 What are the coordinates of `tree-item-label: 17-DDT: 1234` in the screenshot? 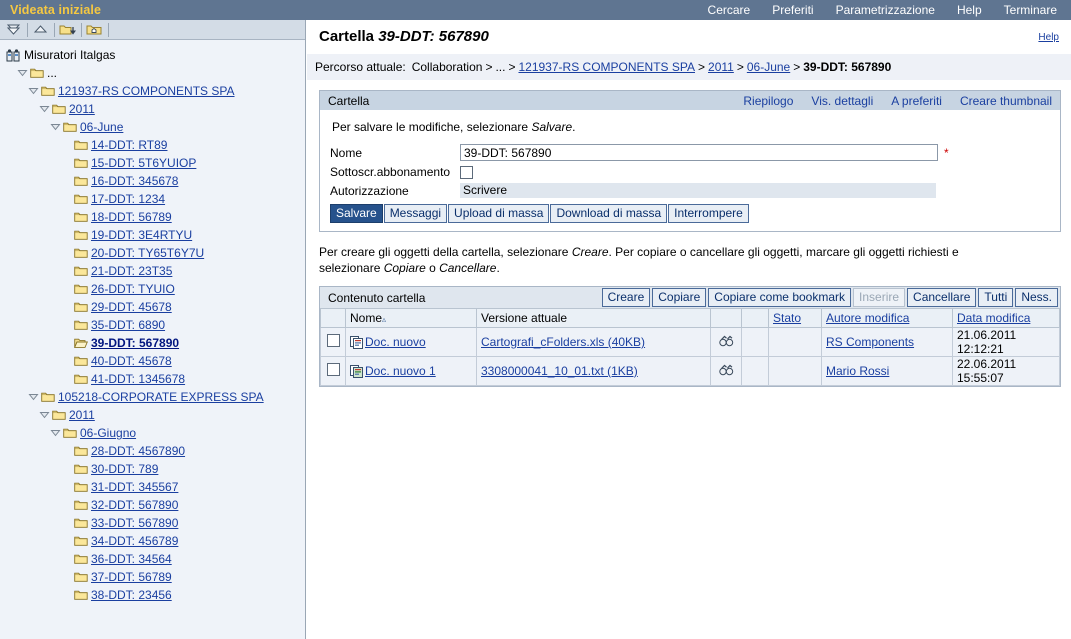 It's located at (128, 199).